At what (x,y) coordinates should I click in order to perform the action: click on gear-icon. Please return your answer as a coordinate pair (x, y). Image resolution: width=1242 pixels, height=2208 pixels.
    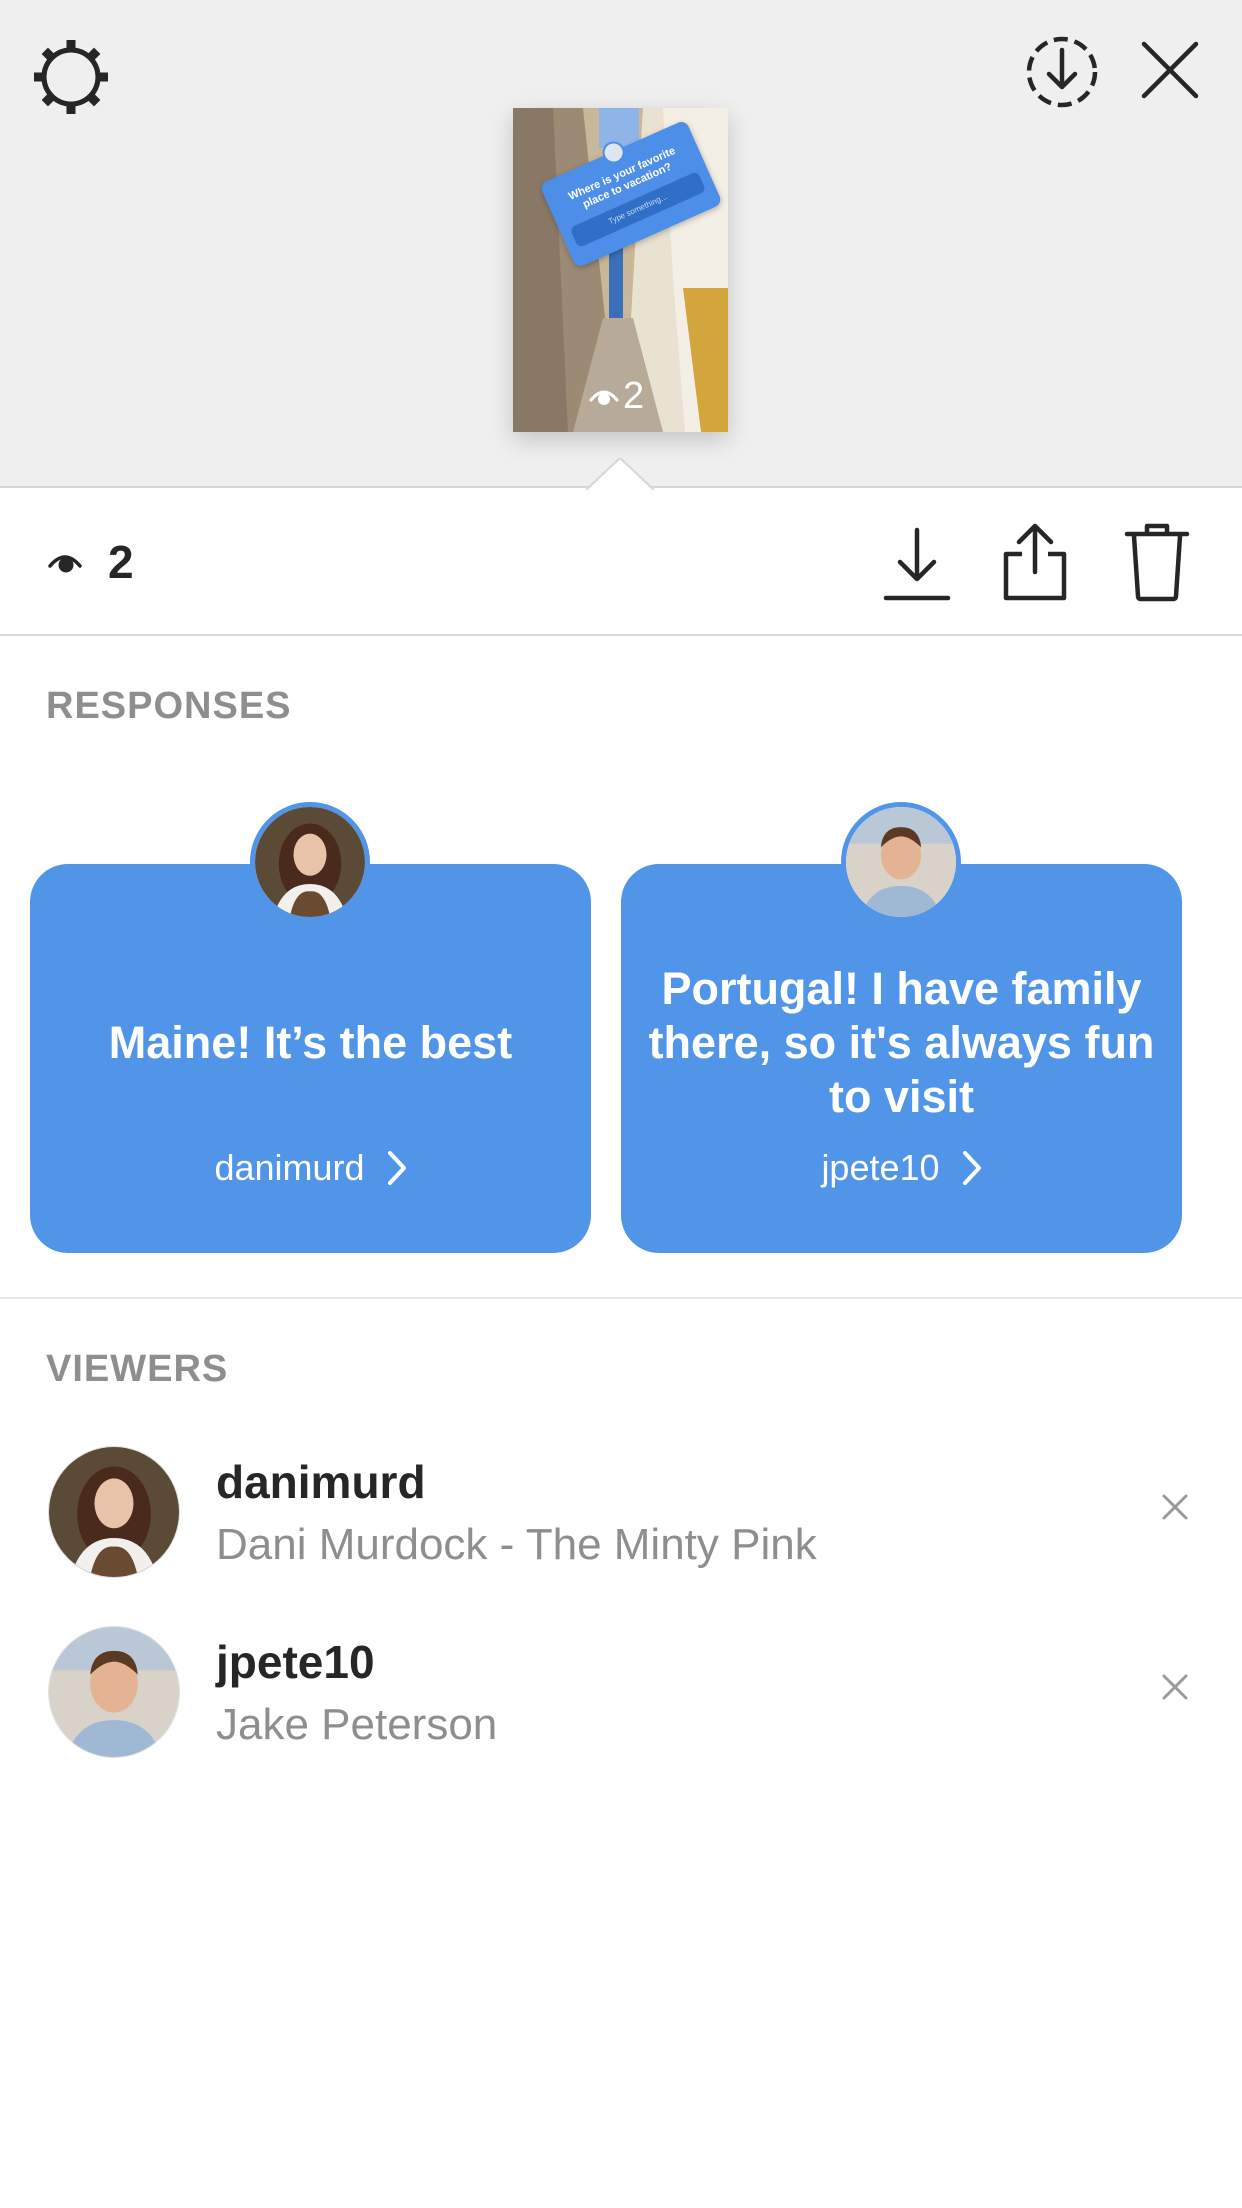
    Looking at the image, I should click on (71, 77).